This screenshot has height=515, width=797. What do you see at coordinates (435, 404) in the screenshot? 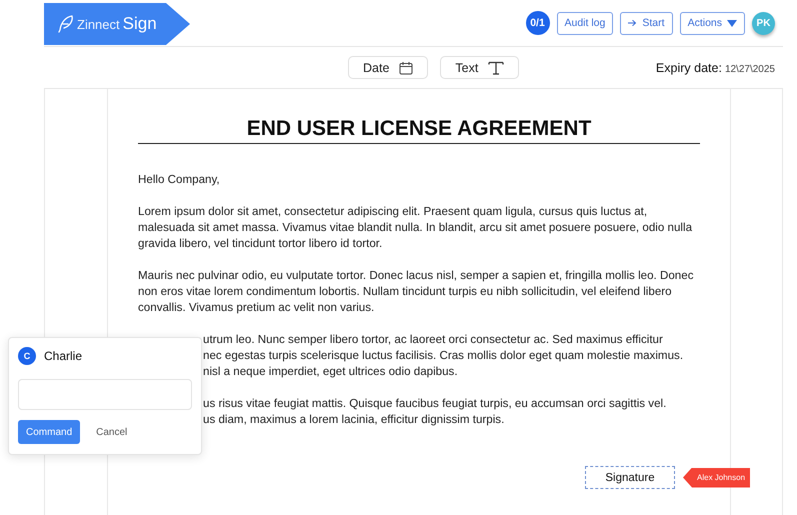
I see `paragraph-line: us risus vitae feugiat mattis. Quisque faucibus feugiat turpis, eu accumsan orci sagittis vel.` at bounding box center [435, 404].